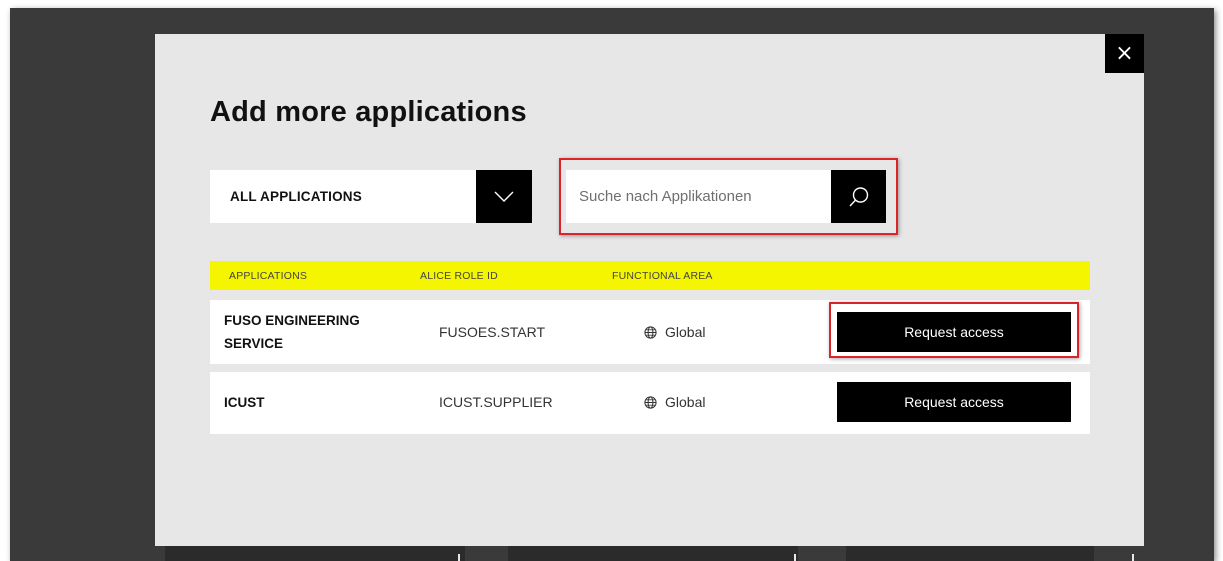  I want to click on role-id: FUSOES.START, so click(492, 332).